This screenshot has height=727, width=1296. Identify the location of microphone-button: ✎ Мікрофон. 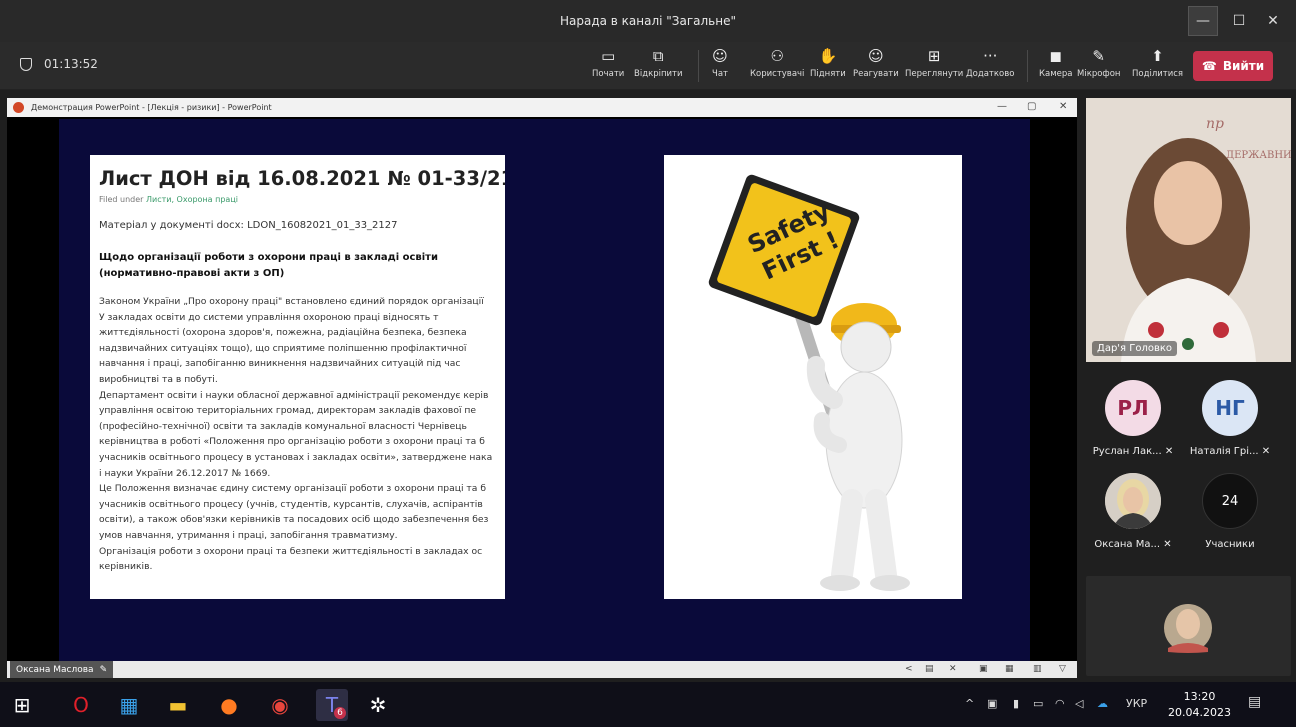
(1098, 62).